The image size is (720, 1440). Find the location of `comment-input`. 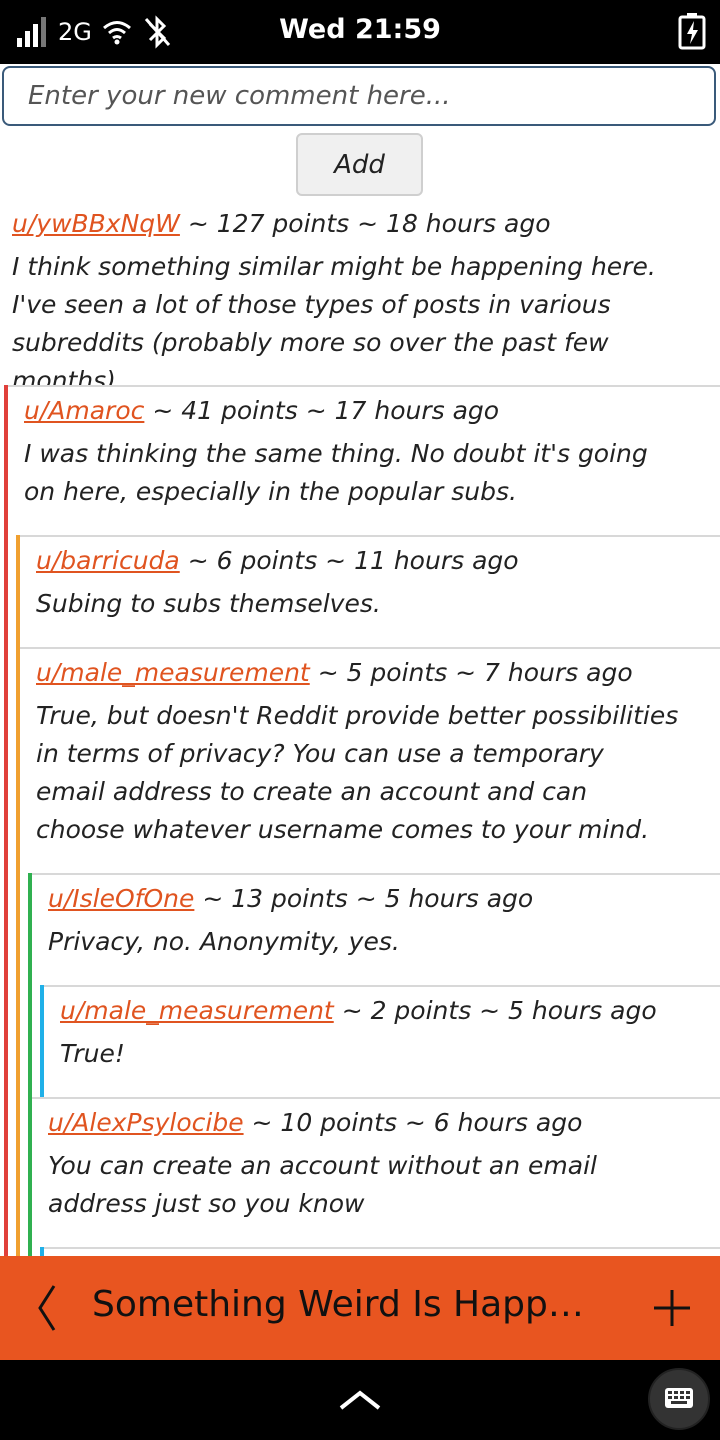

comment-input is located at coordinates (359, 96).